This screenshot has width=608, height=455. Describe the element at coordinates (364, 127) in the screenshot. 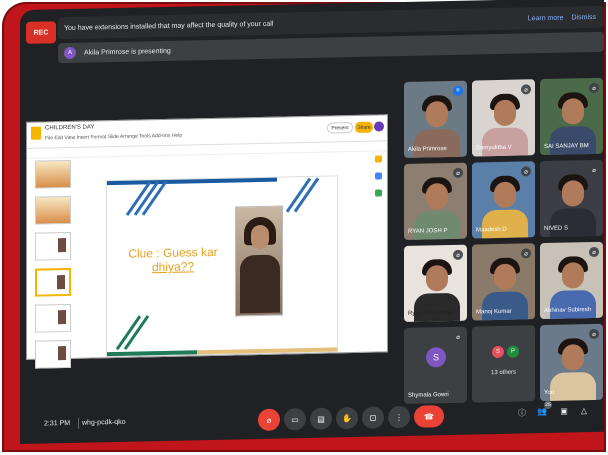

I see `share-button: Share` at that location.